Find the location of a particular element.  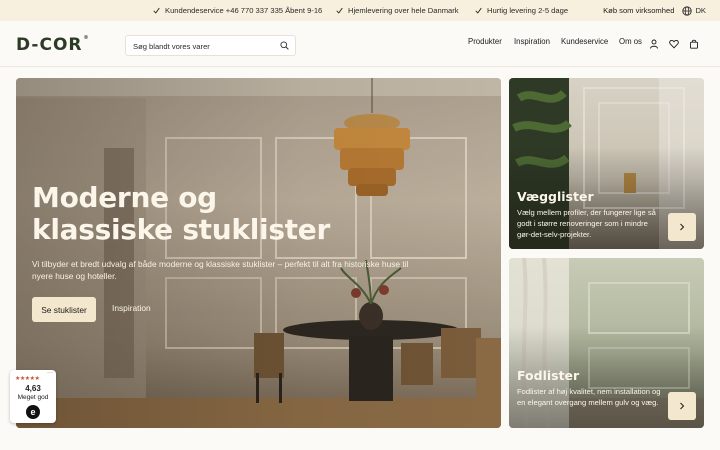

rating-label: Meget god is located at coordinates (33, 397).